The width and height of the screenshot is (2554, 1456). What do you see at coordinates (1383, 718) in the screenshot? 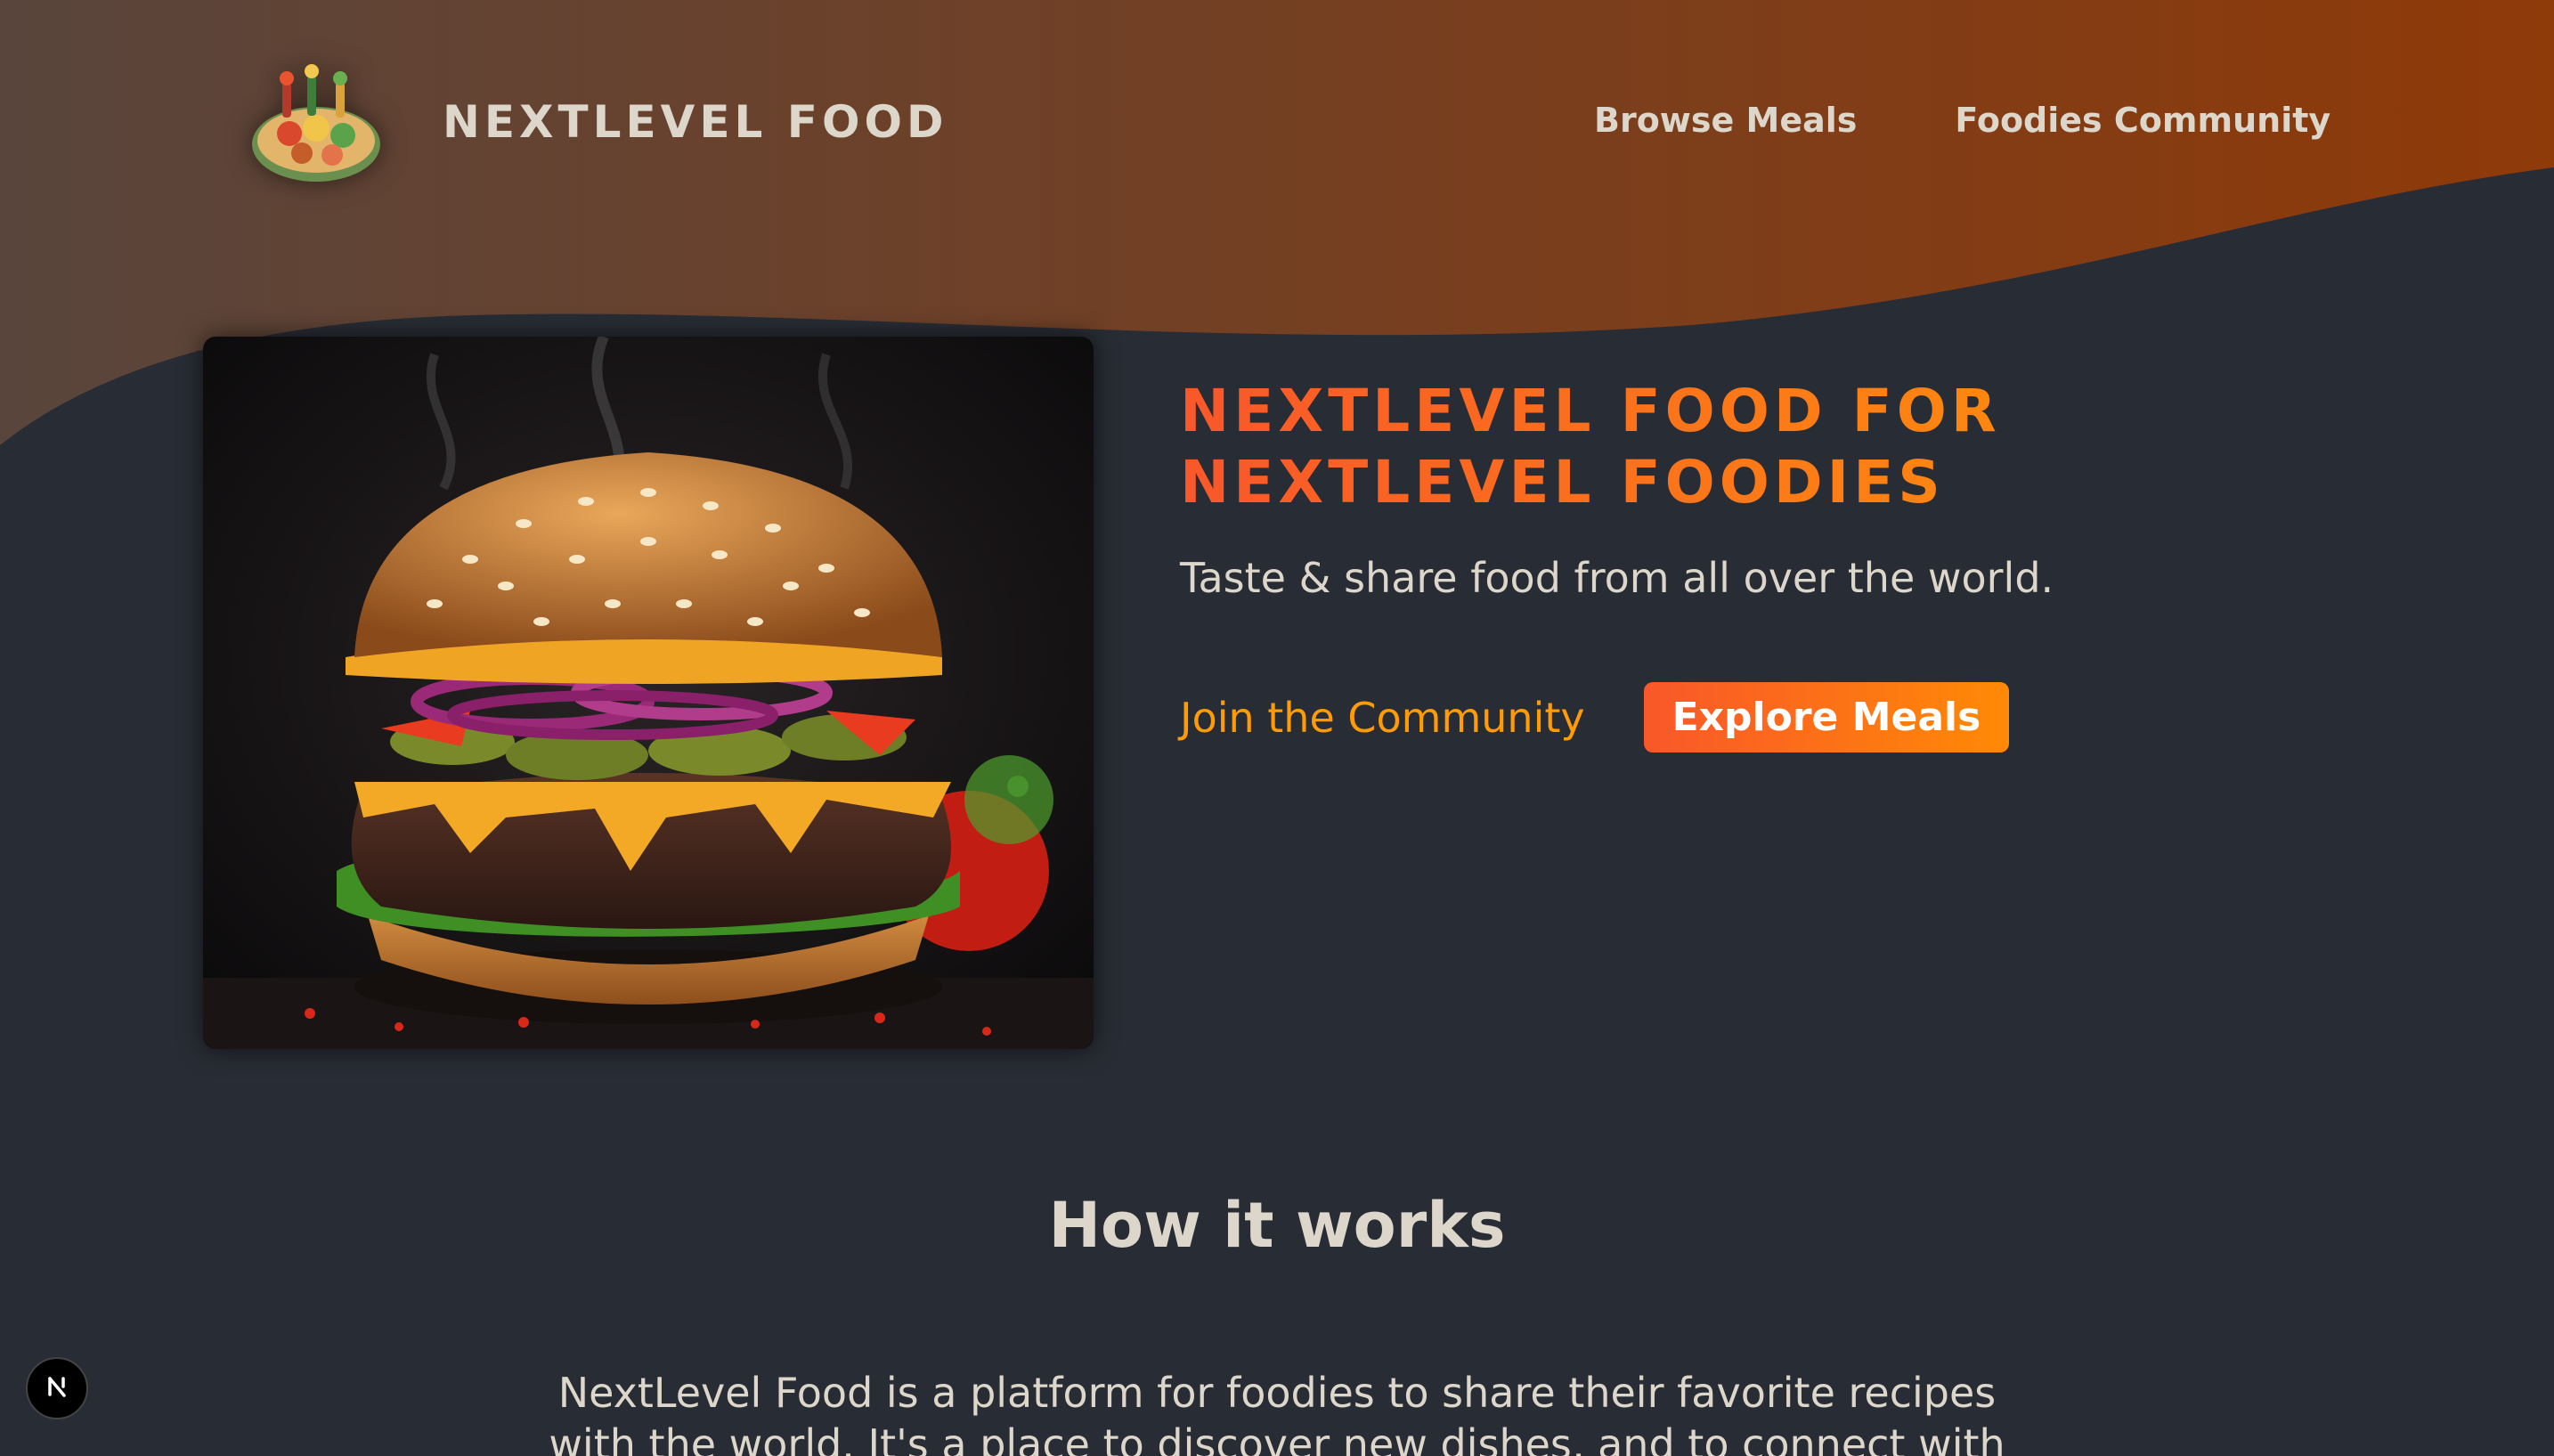
I see `join-community-link: Join the Community` at bounding box center [1383, 718].